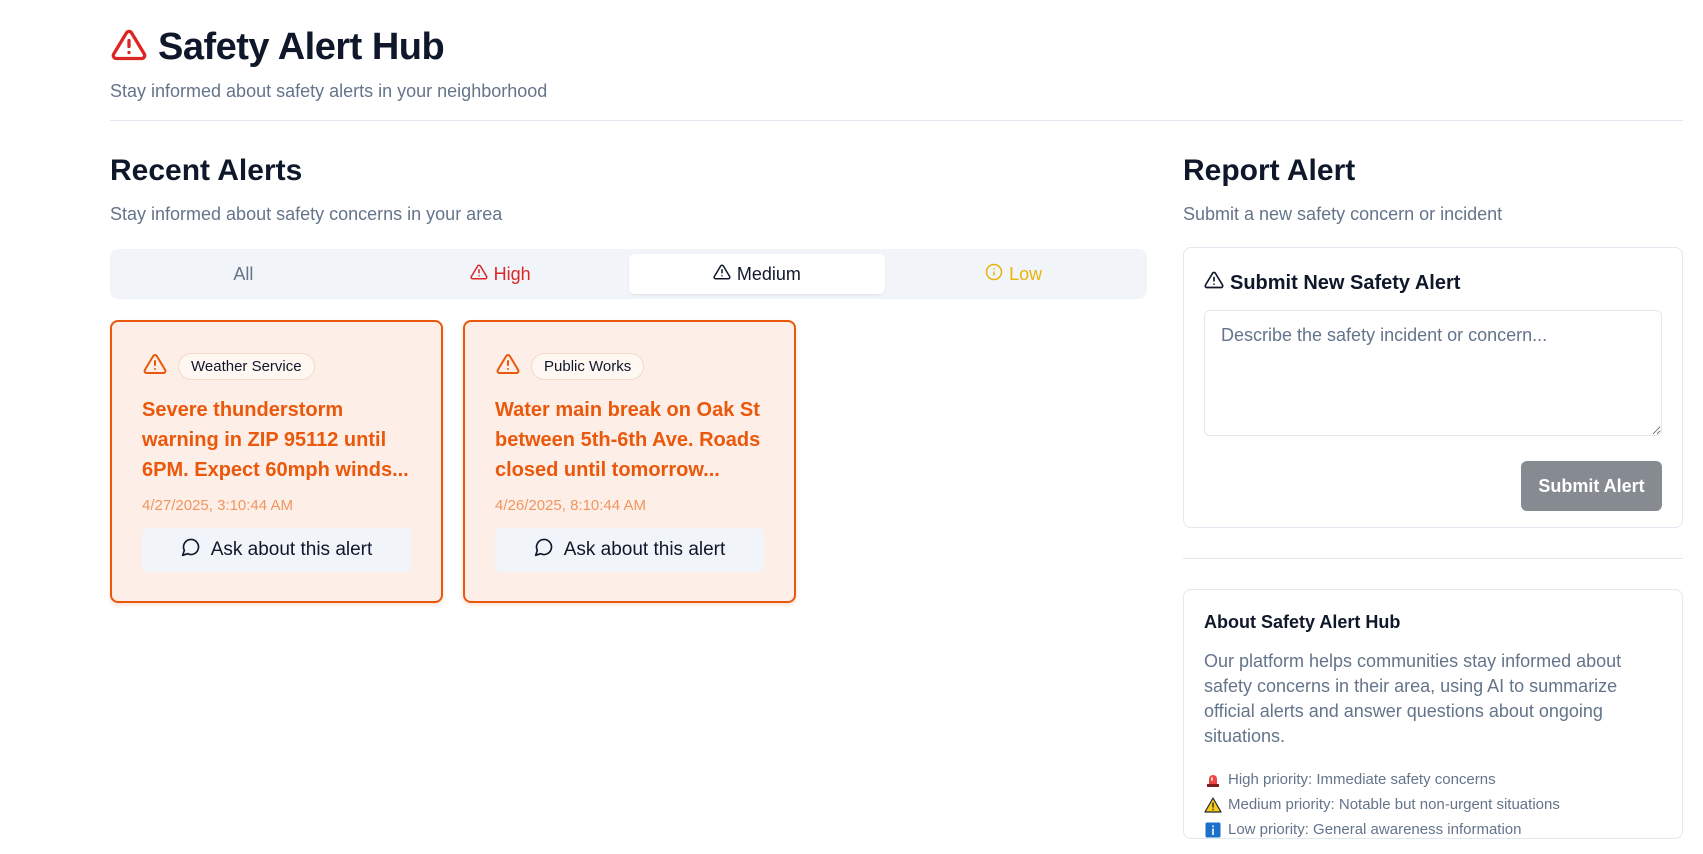  I want to click on severity-tabs: All High Medium Low, so click(628, 274).